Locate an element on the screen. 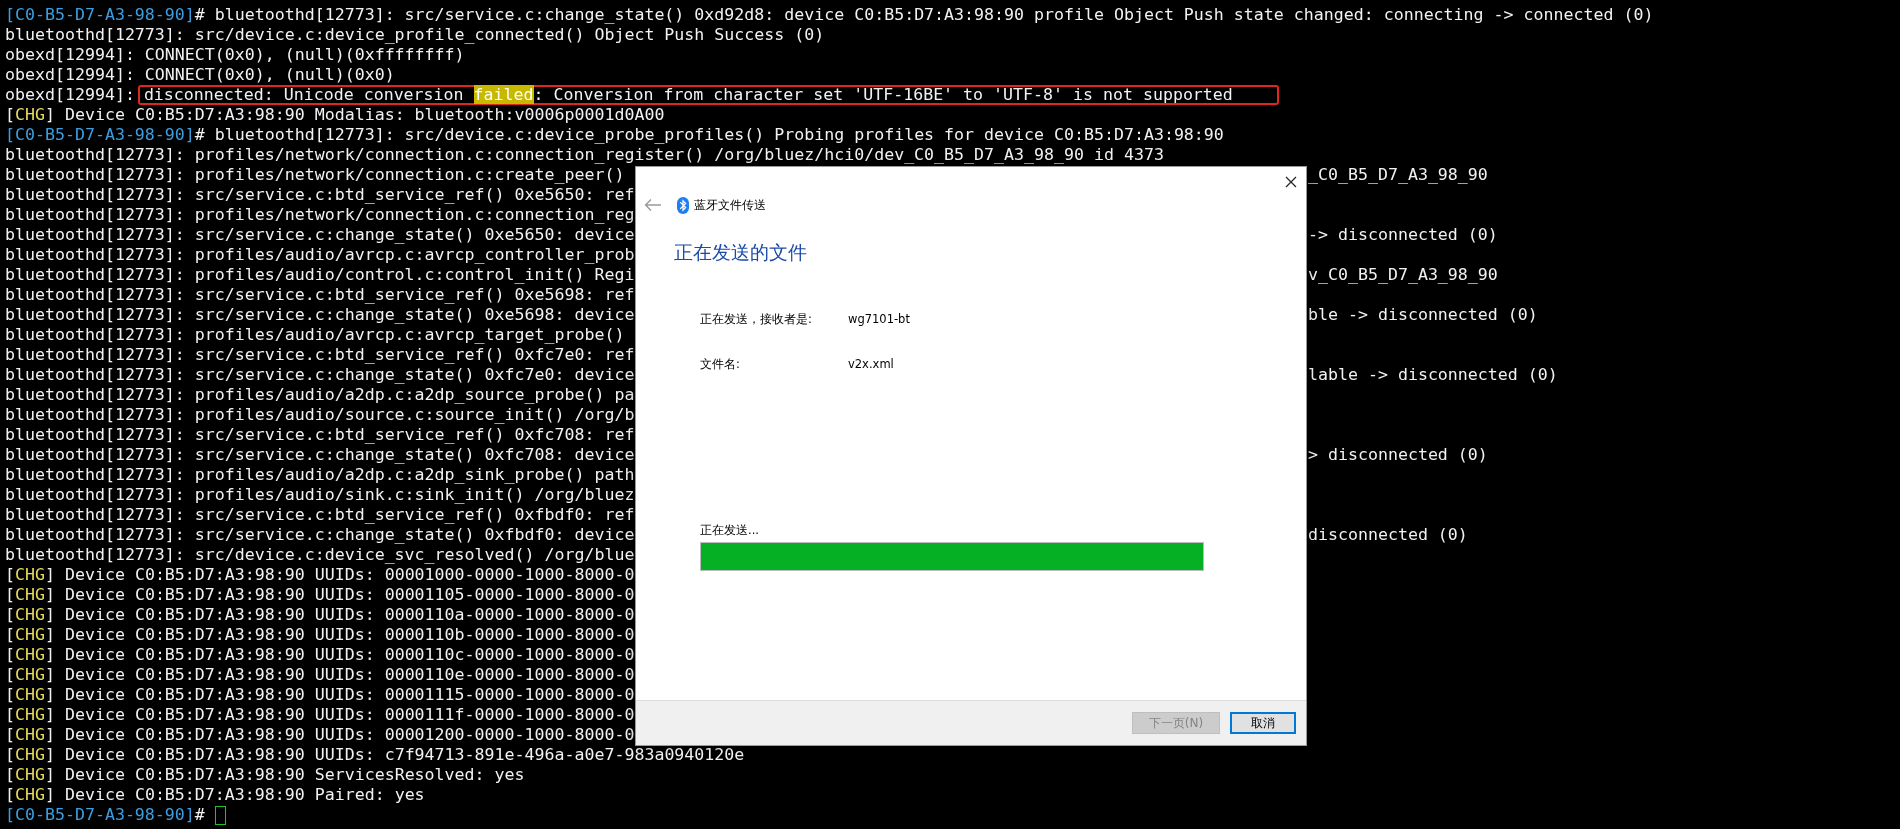 Image resolution: width=1900 pixels, height=829 pixels. terminal-line: [CHG] Device C0:B5:D7:A3:98:90 UUIDs: 00001115-0000-1000-8000-0 is located at coordinates (320, 695).